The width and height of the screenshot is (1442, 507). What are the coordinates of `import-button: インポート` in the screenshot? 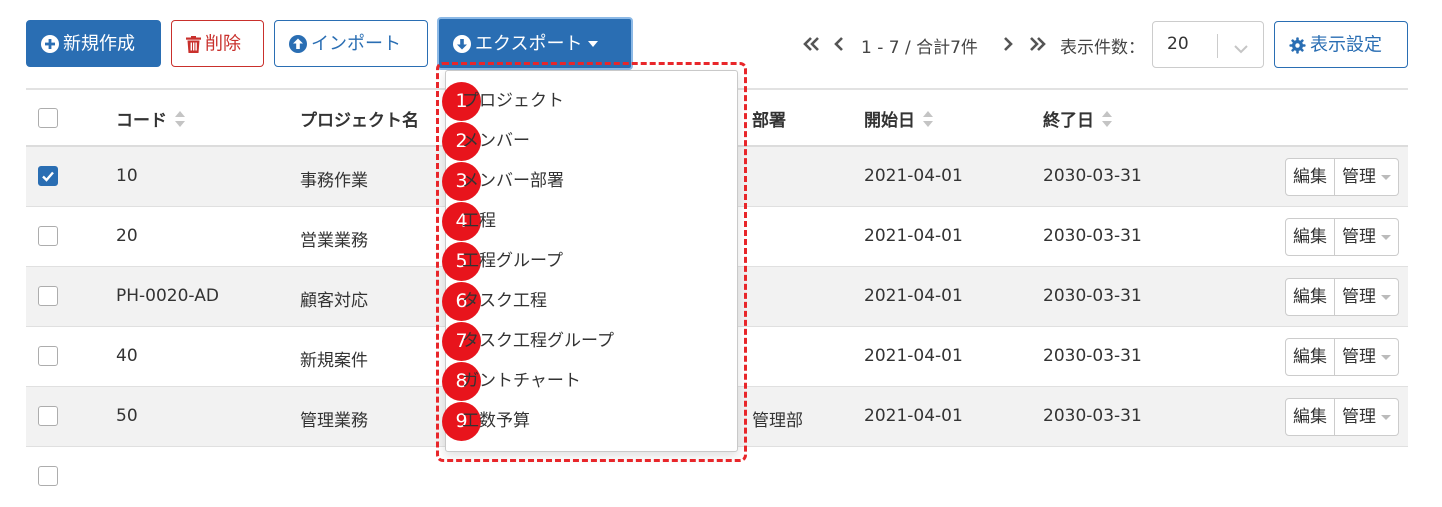 It's located at (351, 43).